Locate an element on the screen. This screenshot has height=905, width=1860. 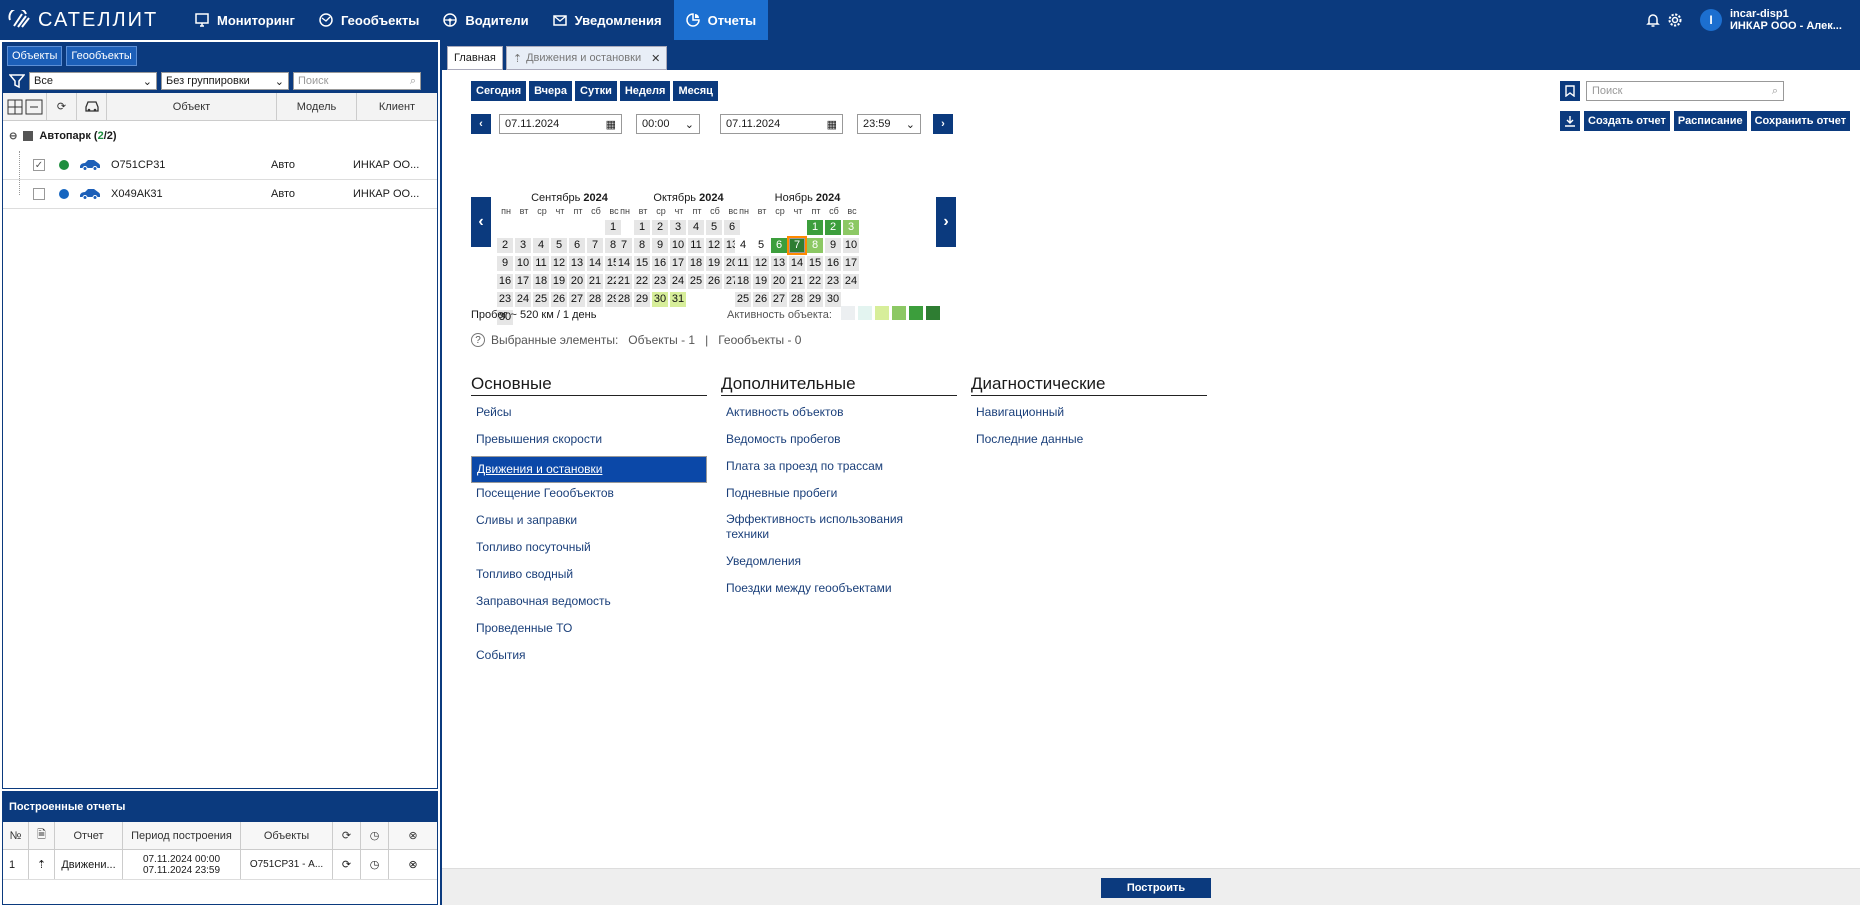
column-model: Модель is located at coordinates (317, 106).